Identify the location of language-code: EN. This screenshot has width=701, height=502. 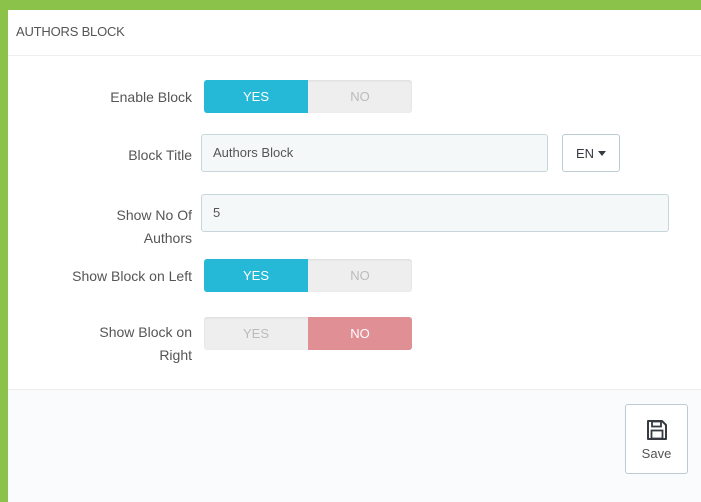
(585, 153).